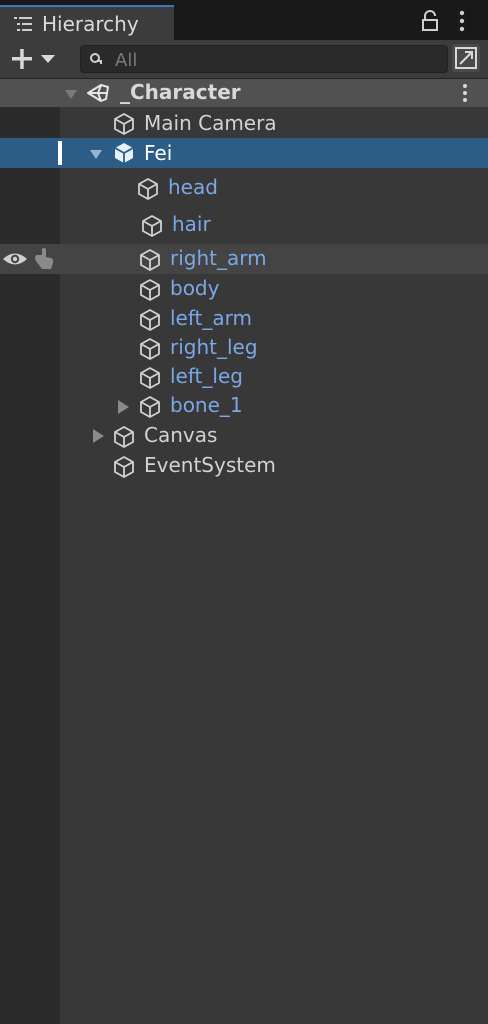 The image size is (488, 1024). I want to click on scene-more-options-icon, so click(465, 93).